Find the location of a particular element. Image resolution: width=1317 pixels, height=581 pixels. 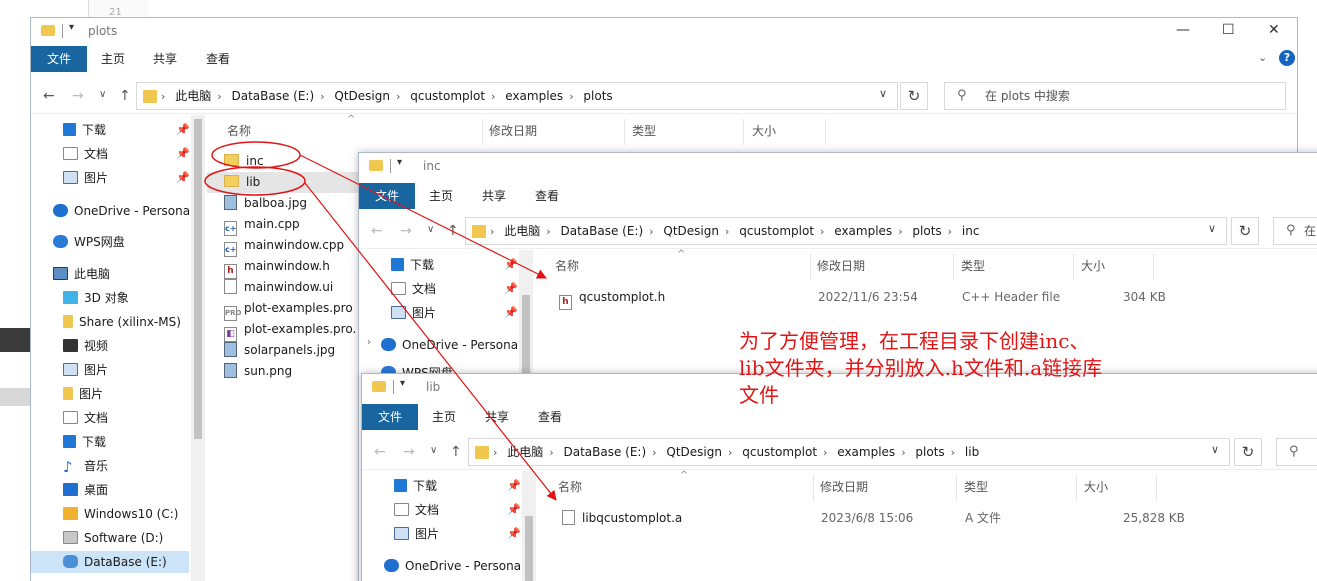

breadcrumb-item: examples is located at coordinates (534, 96).